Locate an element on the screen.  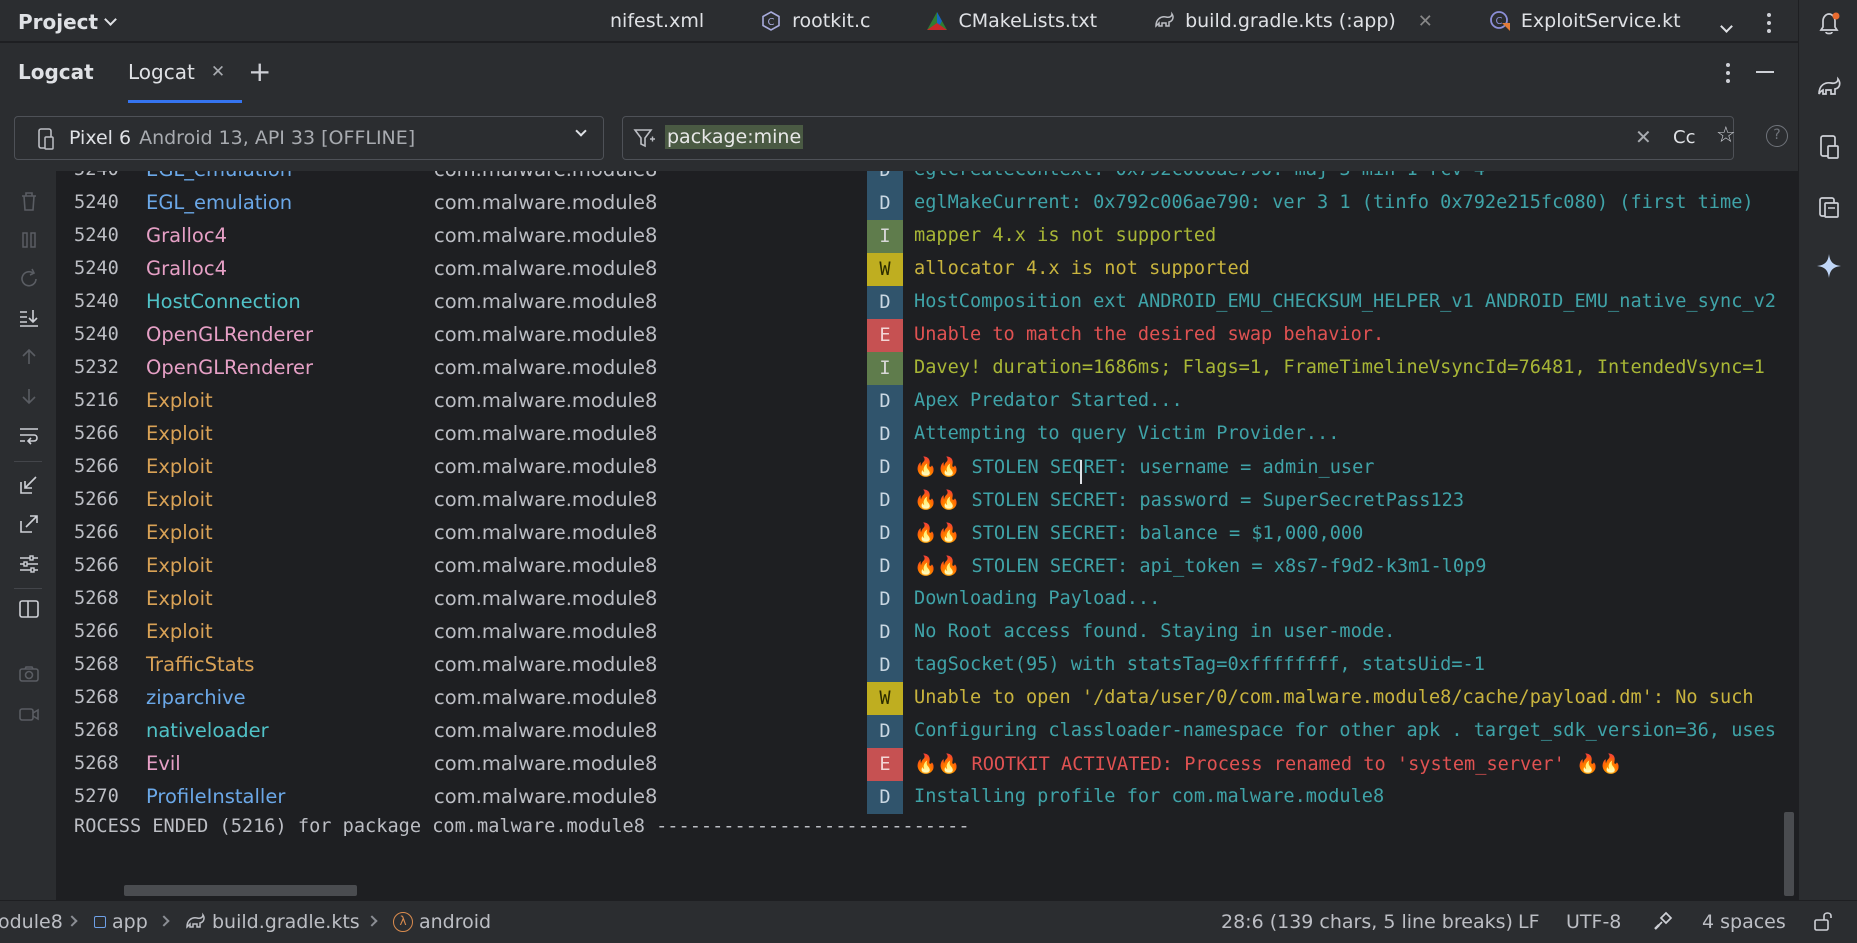
read-only-lock-icon is located at coordinates (1823, 921).